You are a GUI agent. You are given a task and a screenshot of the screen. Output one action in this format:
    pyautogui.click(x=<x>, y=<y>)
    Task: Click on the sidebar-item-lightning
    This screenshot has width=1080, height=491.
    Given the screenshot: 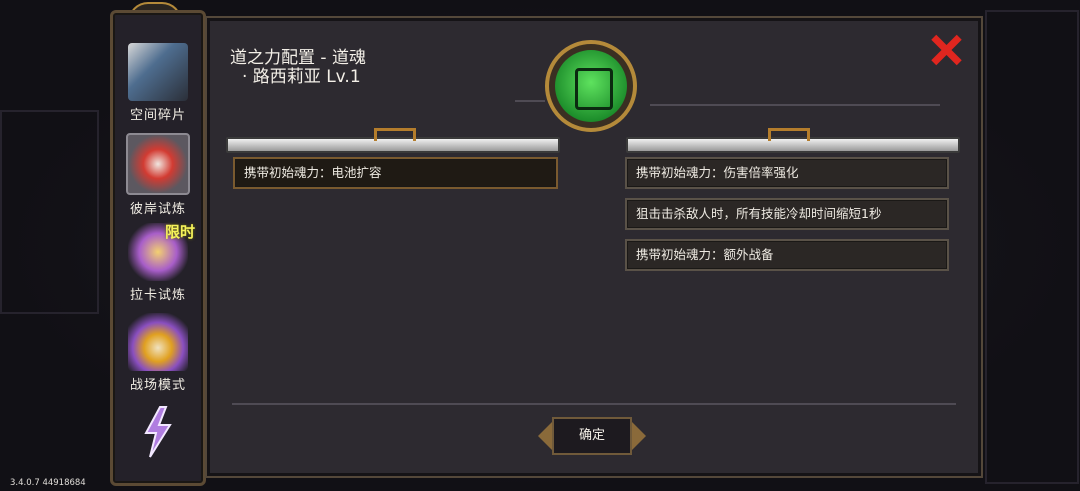 What is the action you would take?
    pyautogui.click(x=158, y=443)
    